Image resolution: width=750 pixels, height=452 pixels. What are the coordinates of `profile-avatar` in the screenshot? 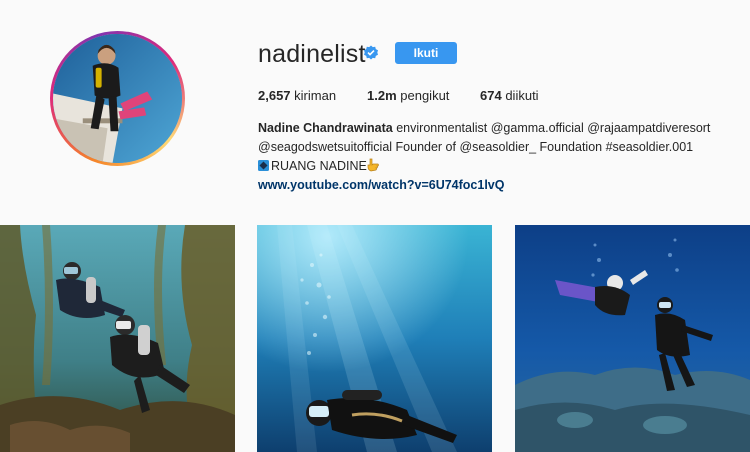 It's located at (117, 98).